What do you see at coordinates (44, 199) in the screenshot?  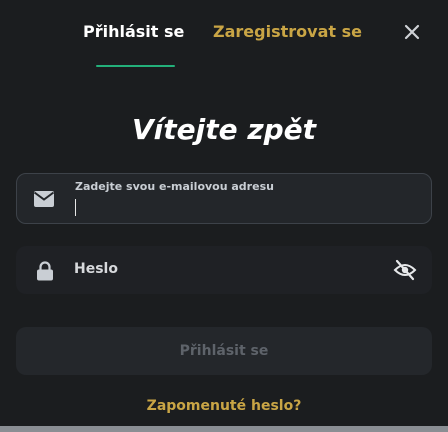 I see `envelope-icon` at bounding box center [44, 199].